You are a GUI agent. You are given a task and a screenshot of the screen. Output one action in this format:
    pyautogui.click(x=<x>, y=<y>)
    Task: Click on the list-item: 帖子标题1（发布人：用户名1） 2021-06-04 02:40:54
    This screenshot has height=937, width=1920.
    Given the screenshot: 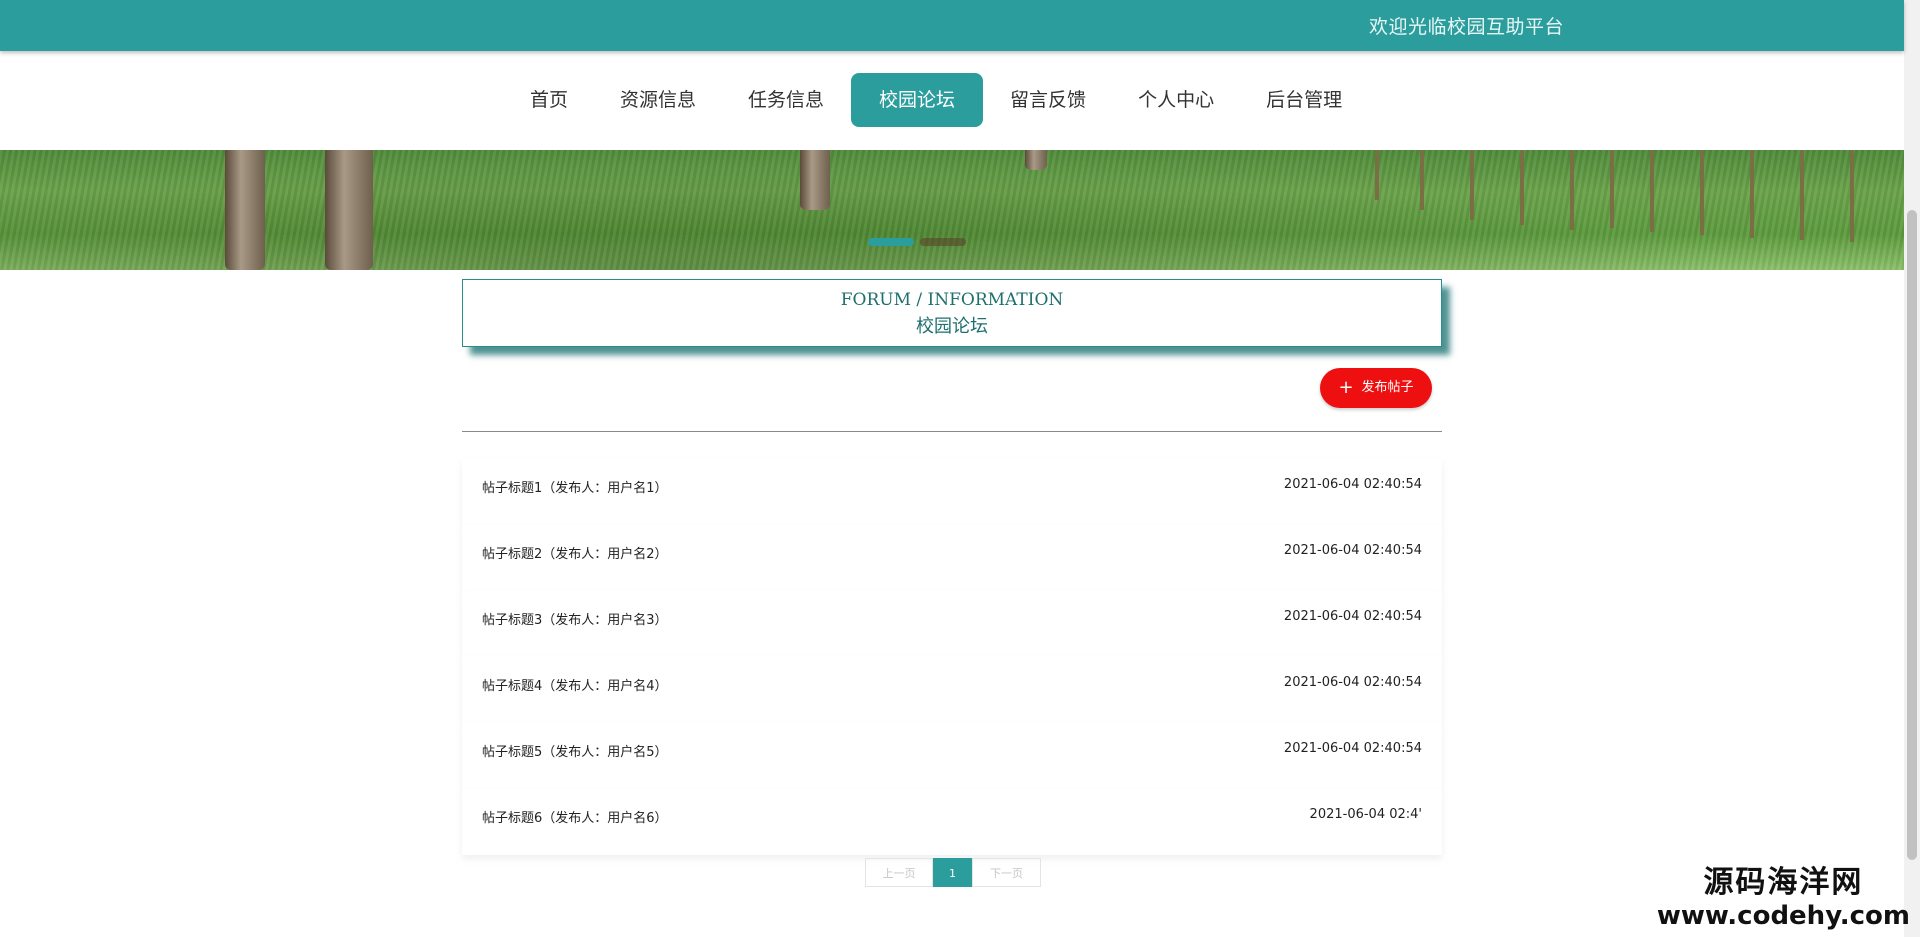 What is the action you would take?
    pyautogui.click(x=952, y=492)
    